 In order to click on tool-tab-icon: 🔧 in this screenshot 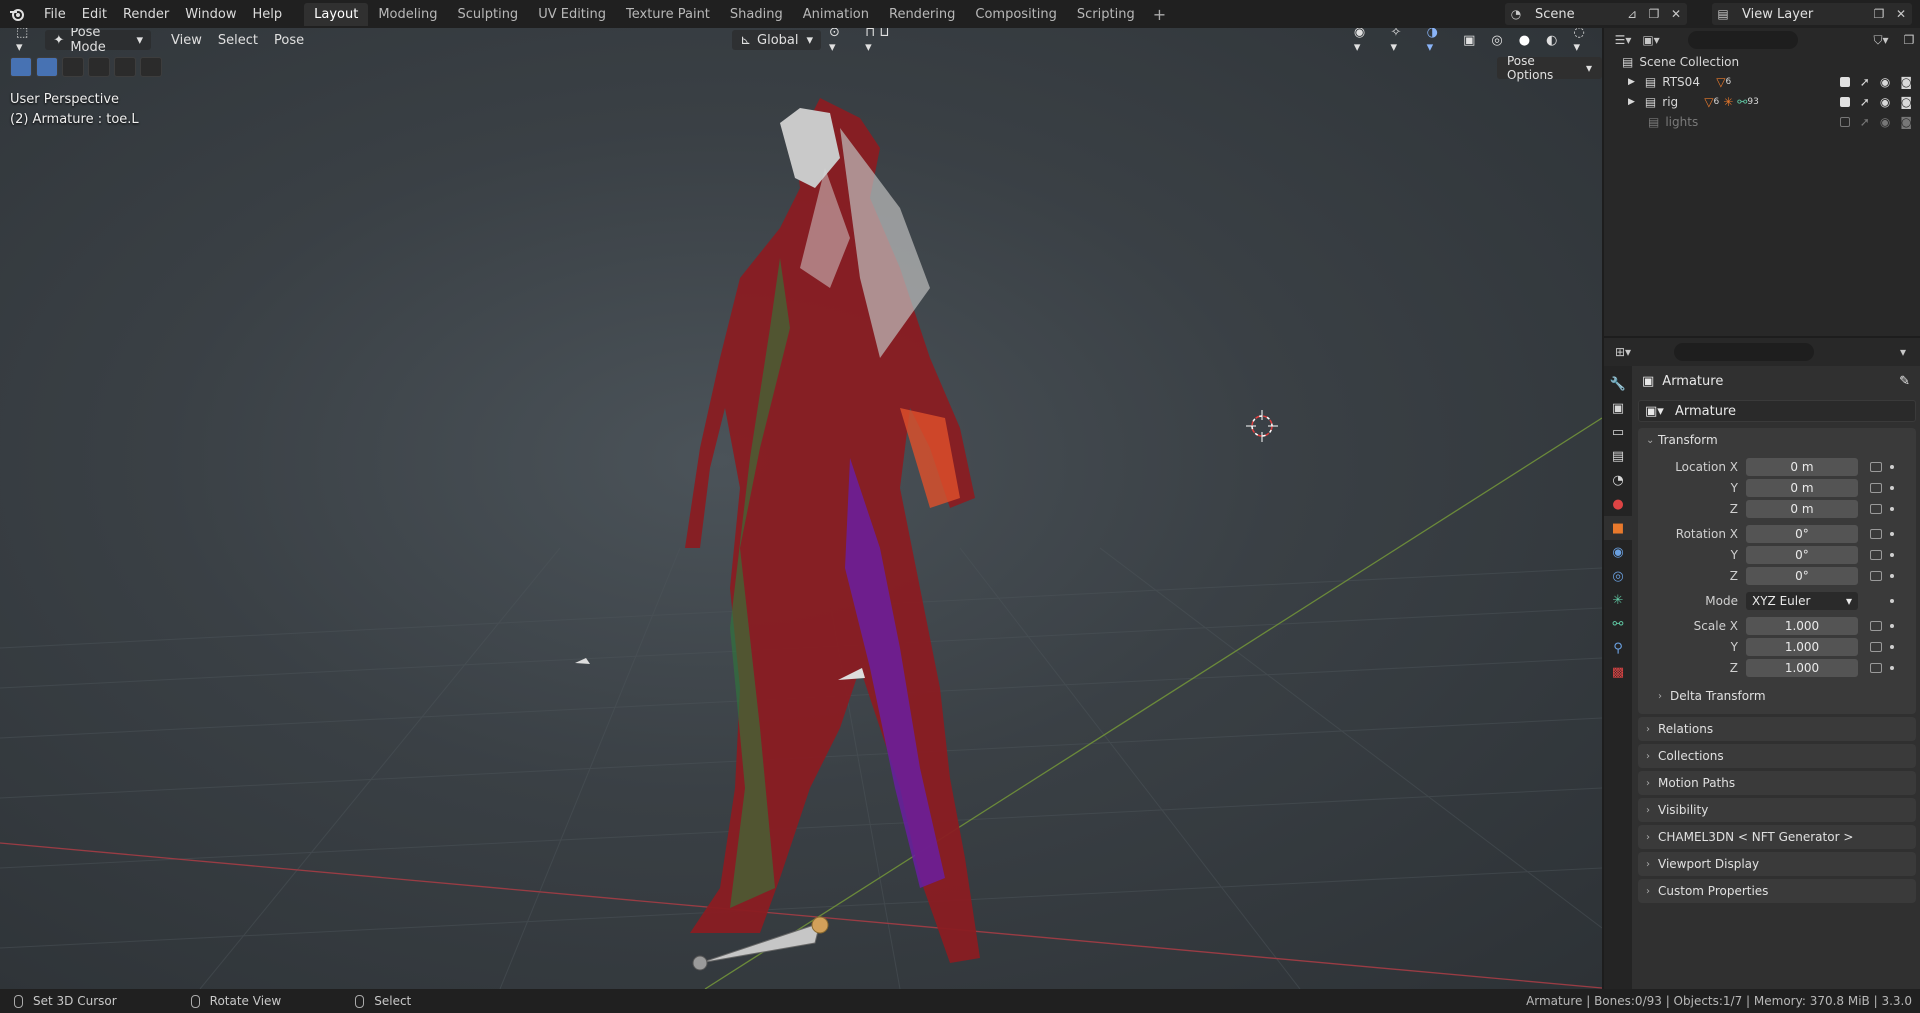, I will do `click(1618, 384)`.